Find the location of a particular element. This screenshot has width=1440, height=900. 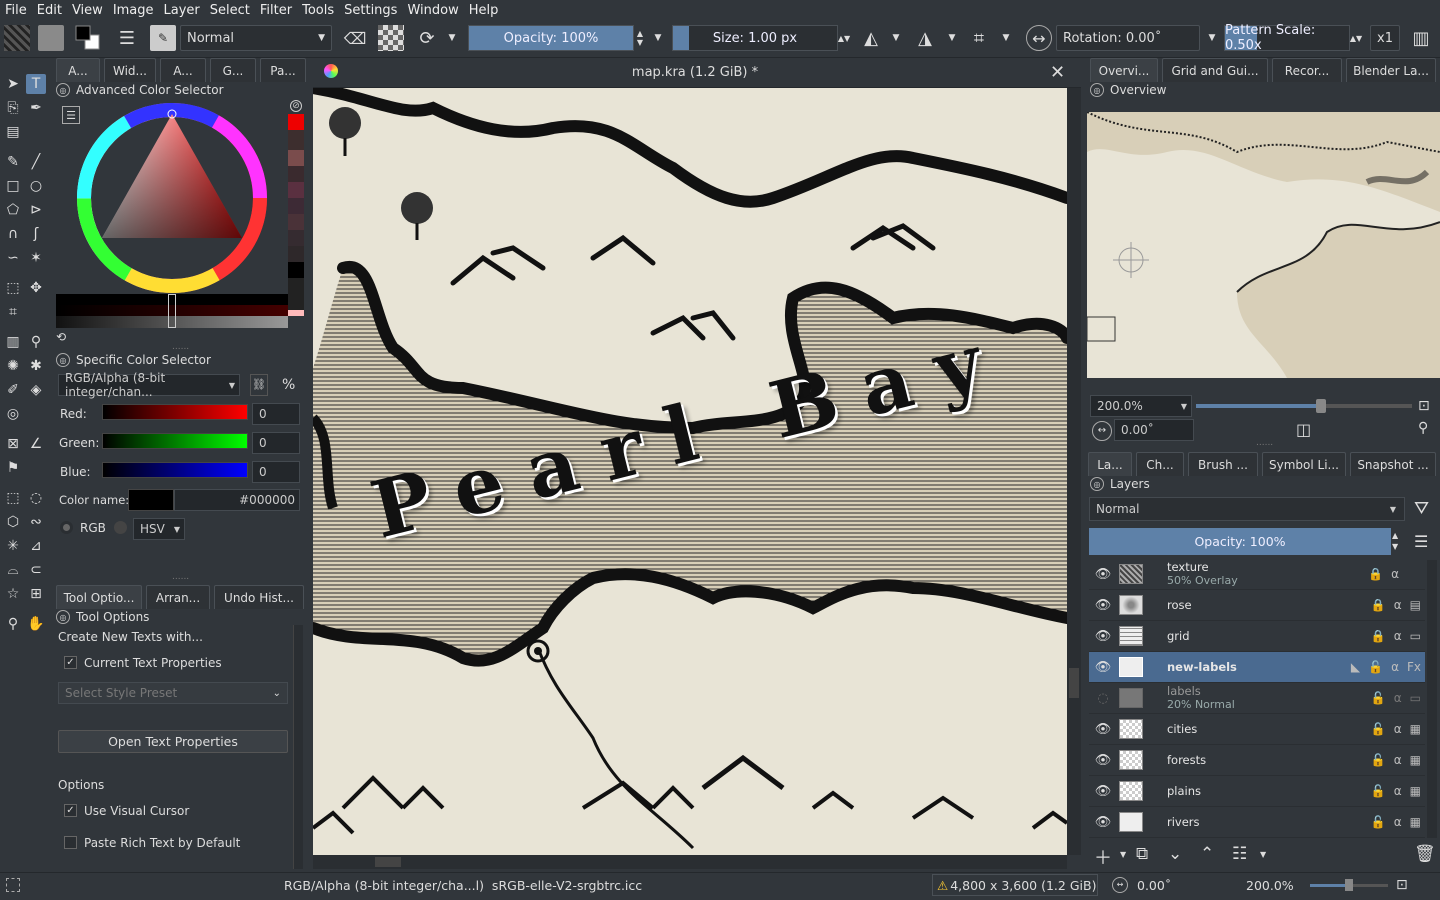

move-tool-icon: ✥ is located at coordinates (36, 288).